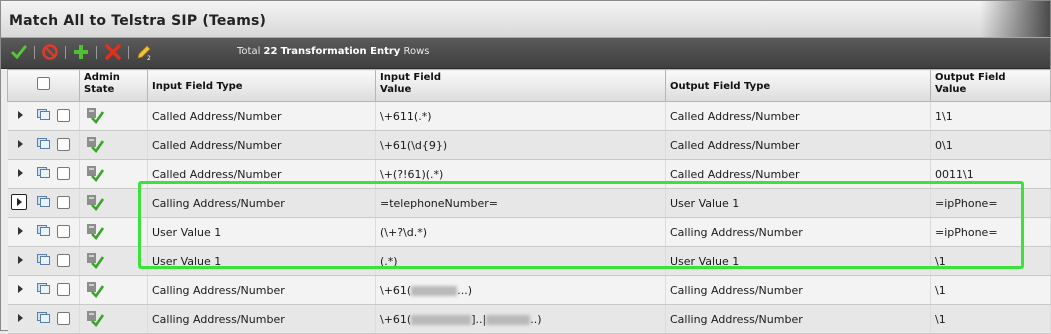 The width and height of the screenshot is (1051, 334). I want to click on admin-state-header: Admin State, so click(113, 85).